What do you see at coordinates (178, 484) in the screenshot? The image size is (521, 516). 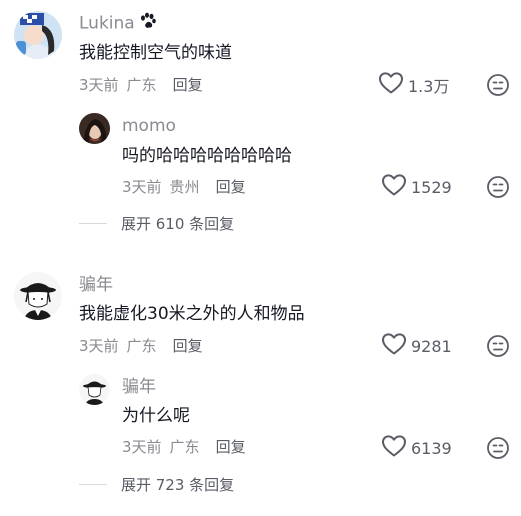 I see `expand-replies-label: 展开 723 条回复` at bounding box center [178, 484].